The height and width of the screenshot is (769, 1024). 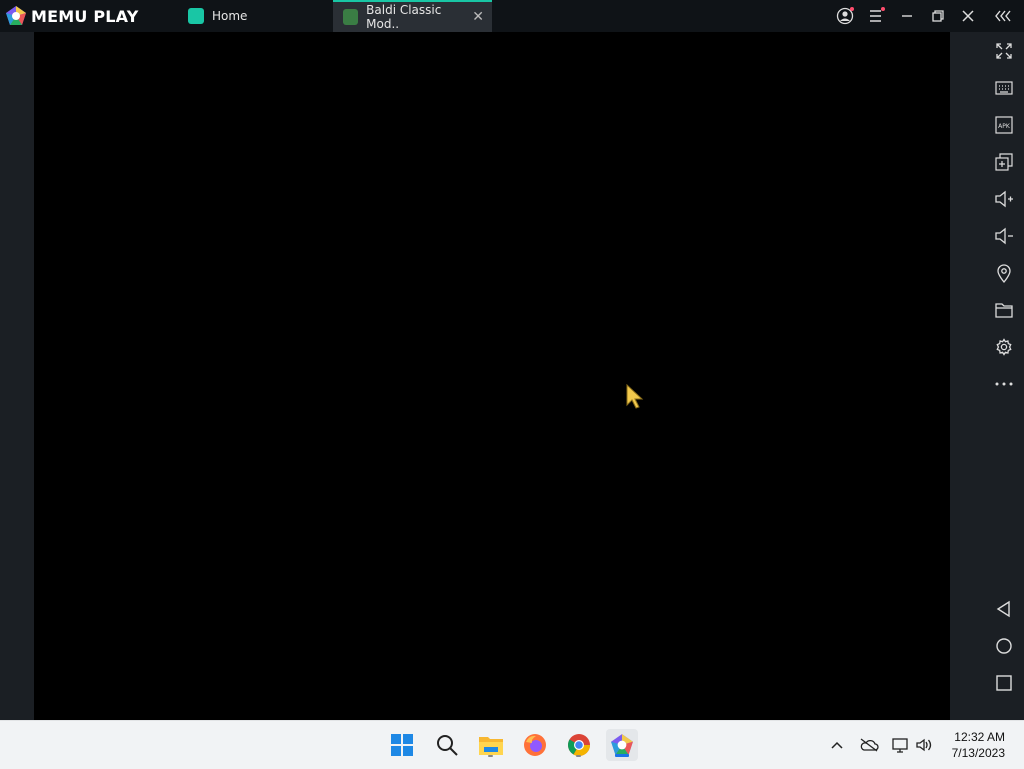 I want to click on back-icon, so click(x=1004, y=609).